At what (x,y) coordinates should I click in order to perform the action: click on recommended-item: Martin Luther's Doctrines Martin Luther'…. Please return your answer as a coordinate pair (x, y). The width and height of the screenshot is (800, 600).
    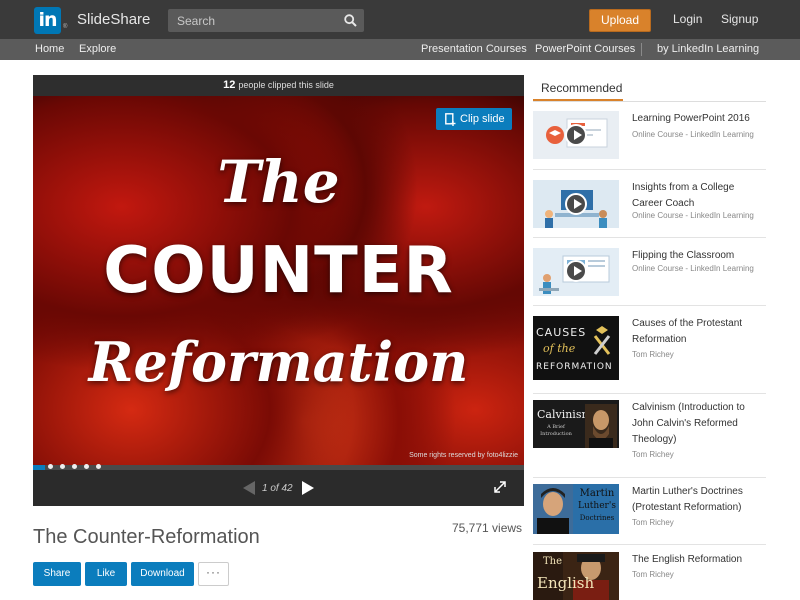
    Looking at the image, I should click on (649, 516).